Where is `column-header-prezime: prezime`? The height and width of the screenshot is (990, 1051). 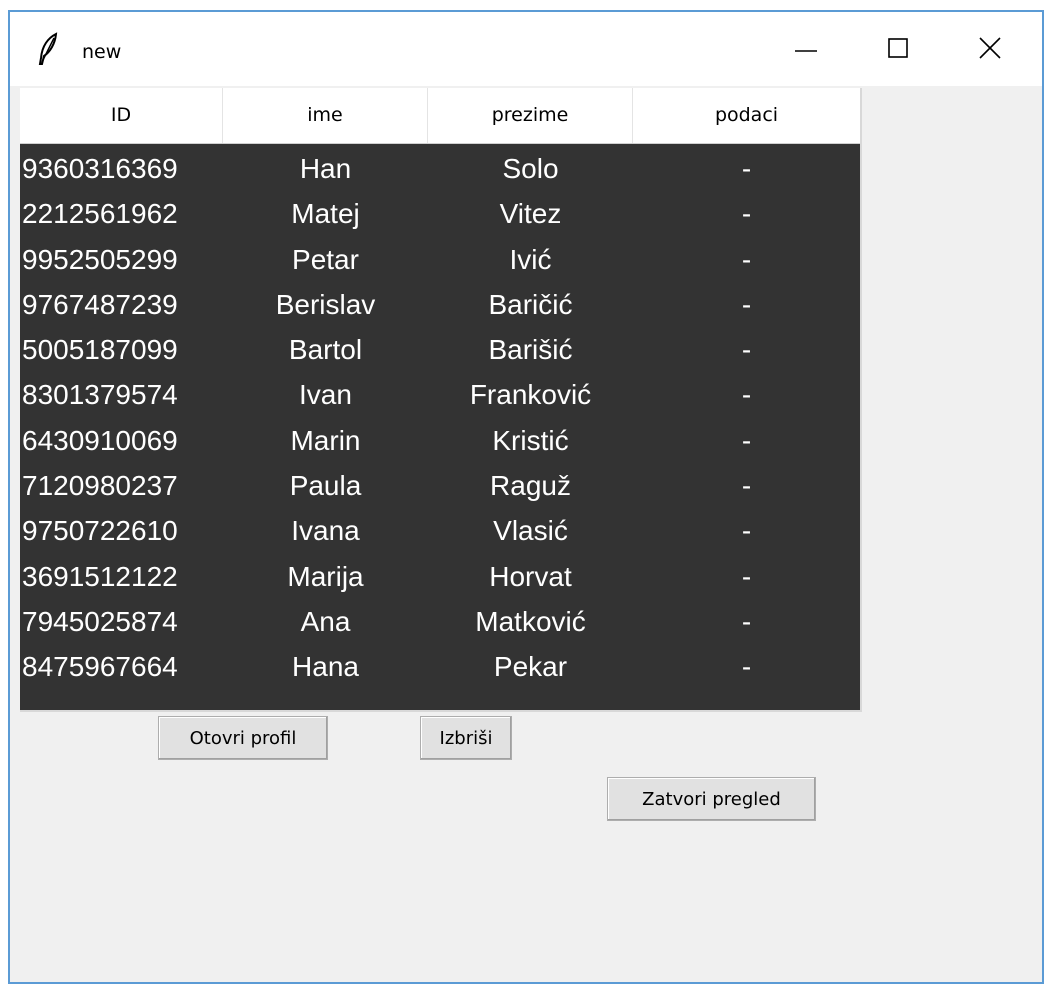 column-header-prezime: prezime is located at coordinates (530, 115).